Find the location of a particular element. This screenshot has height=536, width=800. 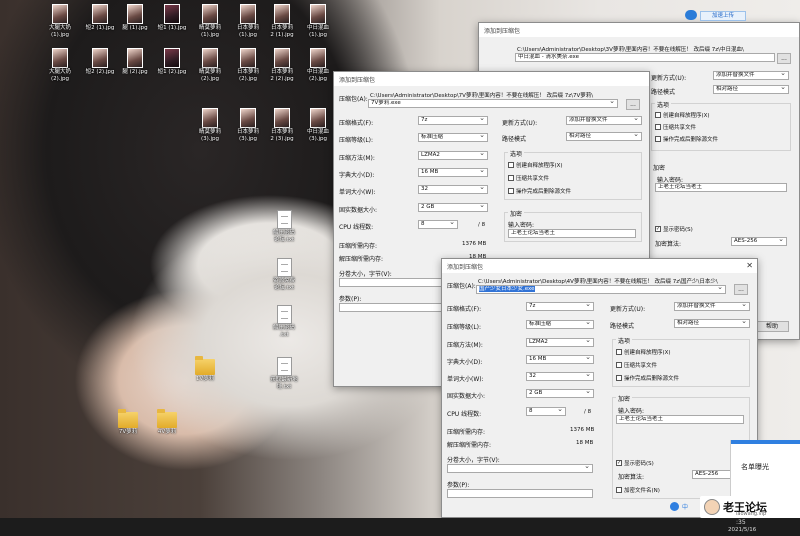

archive-name-field: 中日混血 - 清水美奈.exe is located at coordinates (645, 57).